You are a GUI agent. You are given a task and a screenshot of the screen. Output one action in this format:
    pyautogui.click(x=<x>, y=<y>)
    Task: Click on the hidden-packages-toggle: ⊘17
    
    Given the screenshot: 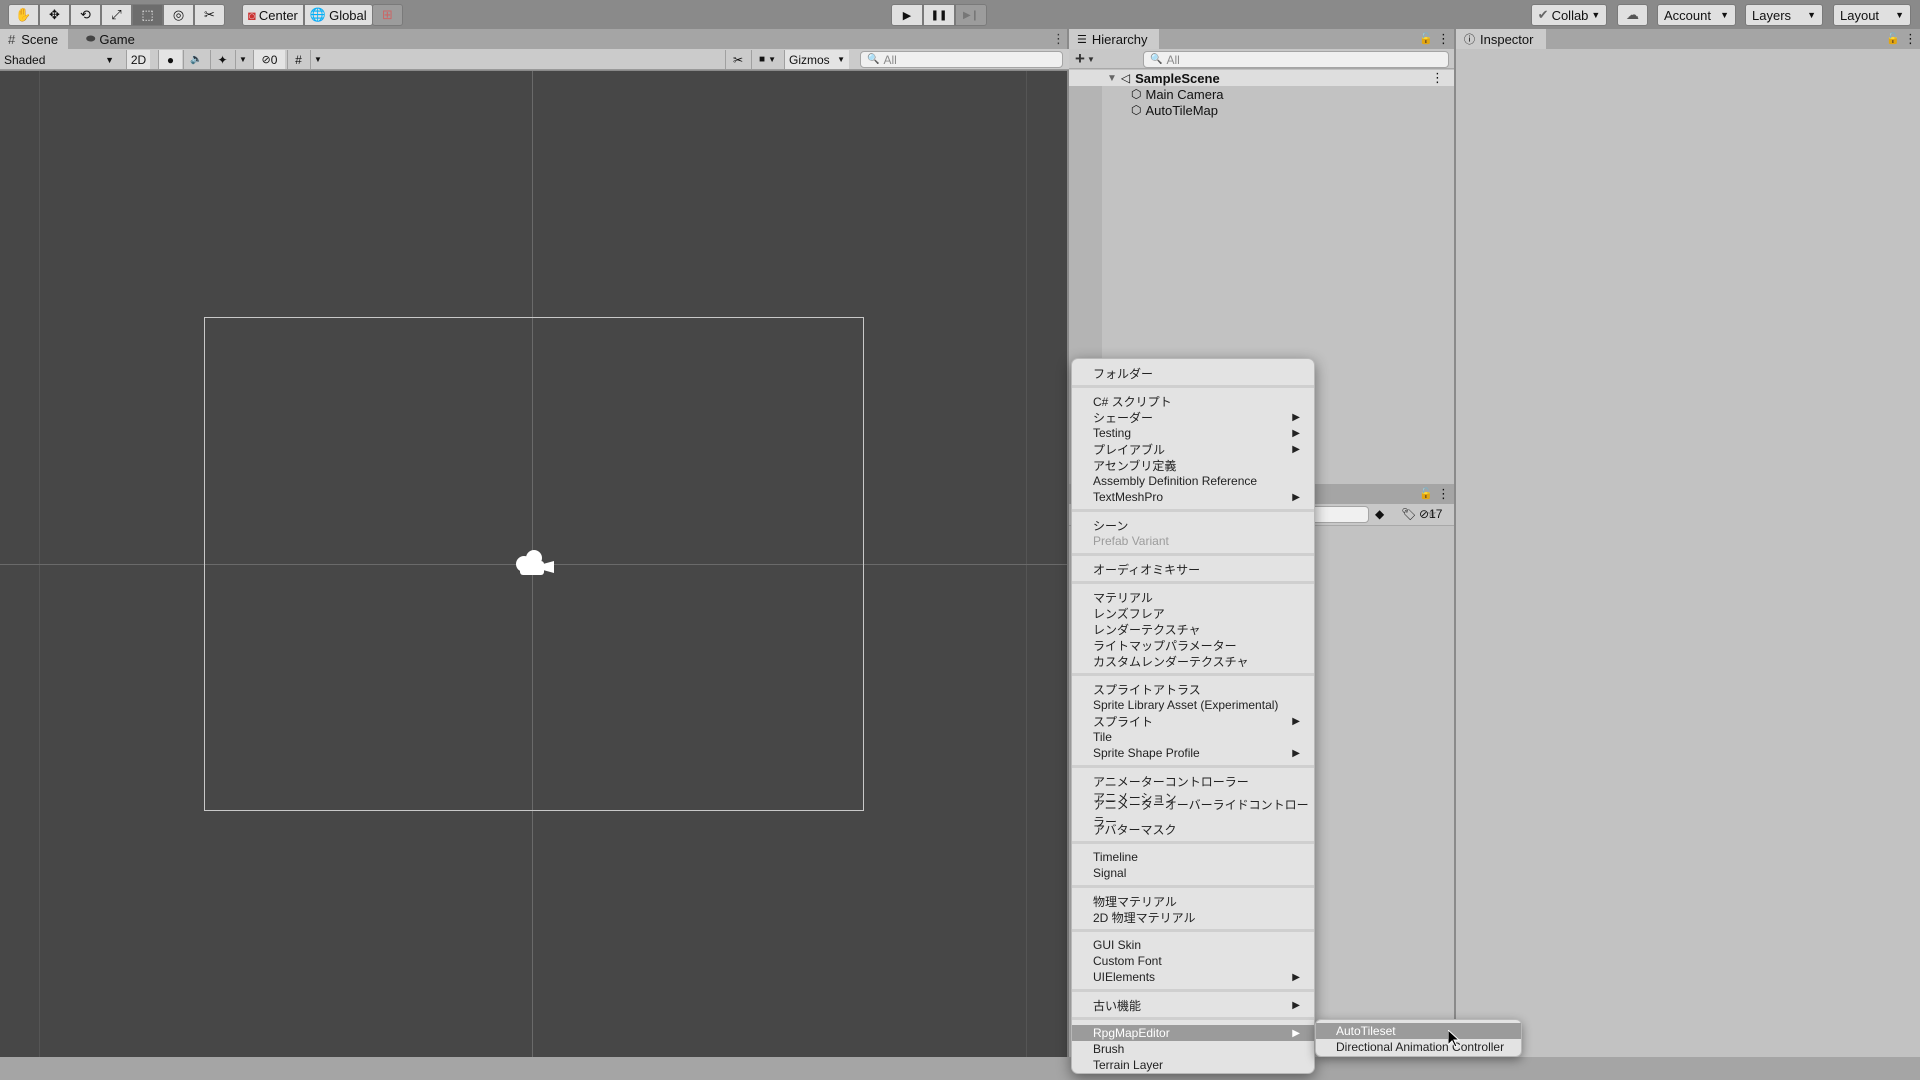 What is the action you would take?
    pyautogui.click(x=1430, y=514)
    